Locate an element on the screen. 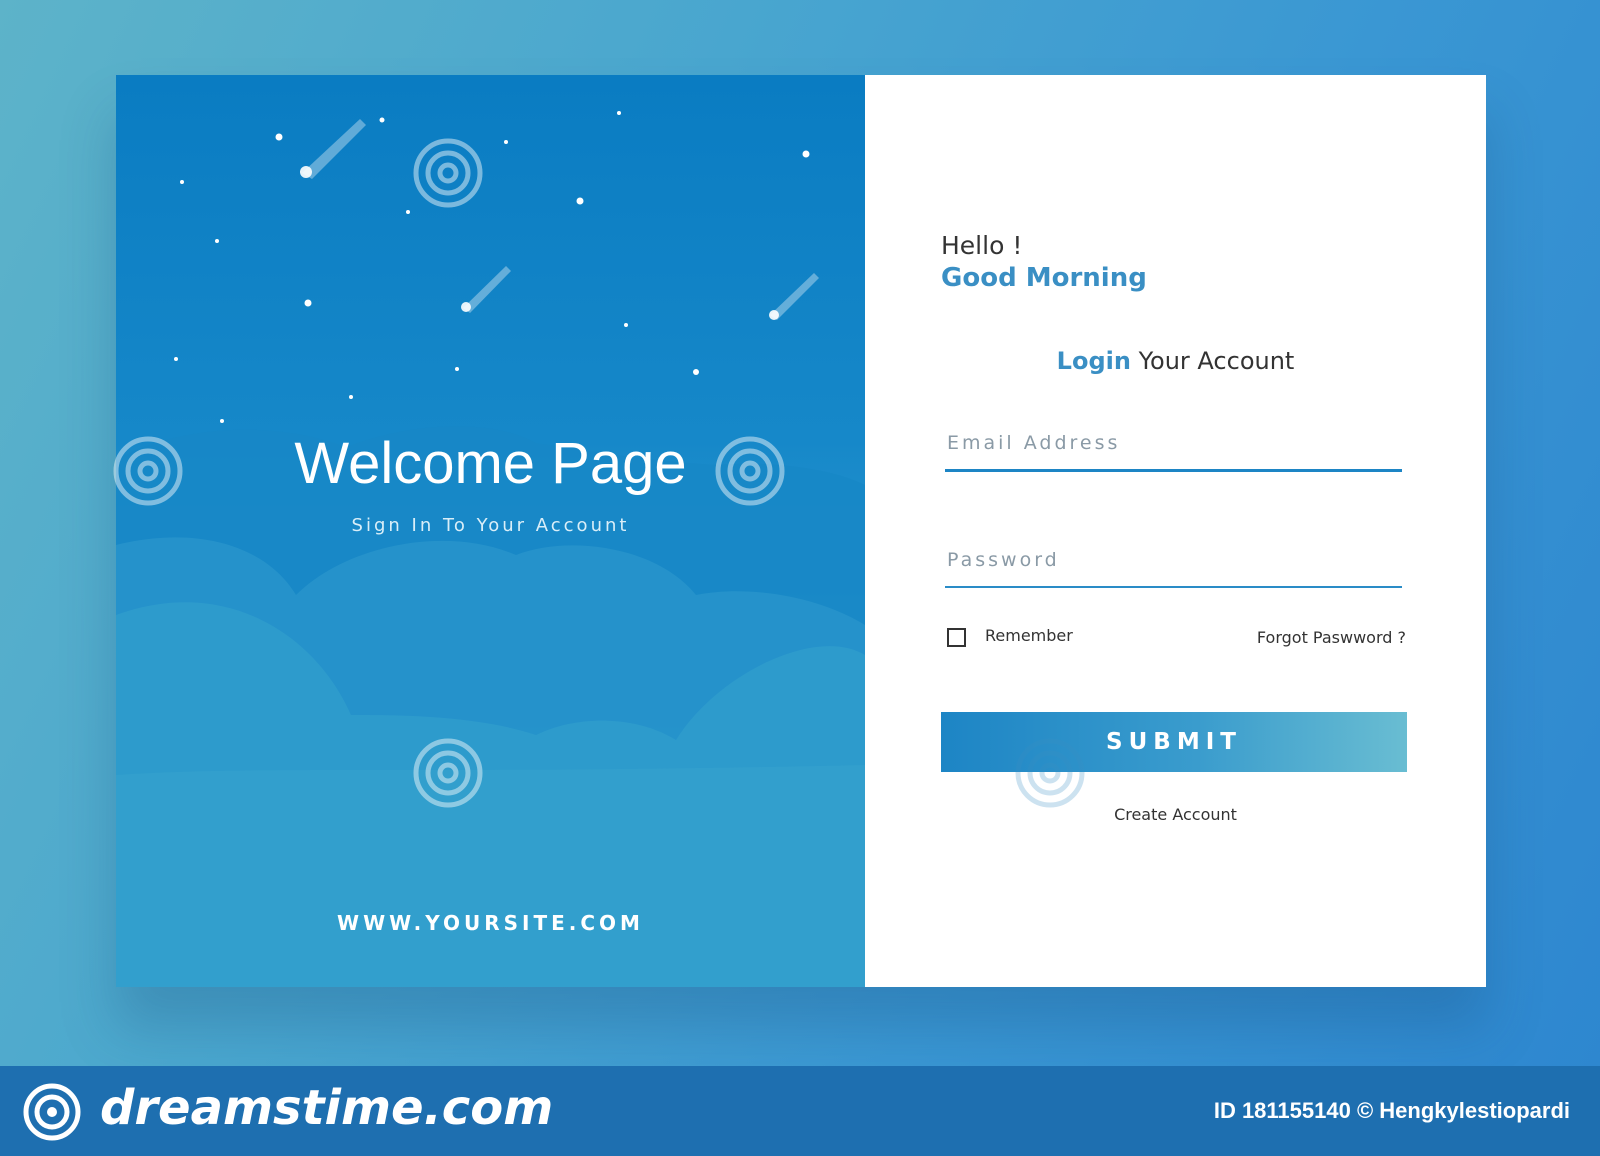  password-underline is located at coordinates (1173, 587).